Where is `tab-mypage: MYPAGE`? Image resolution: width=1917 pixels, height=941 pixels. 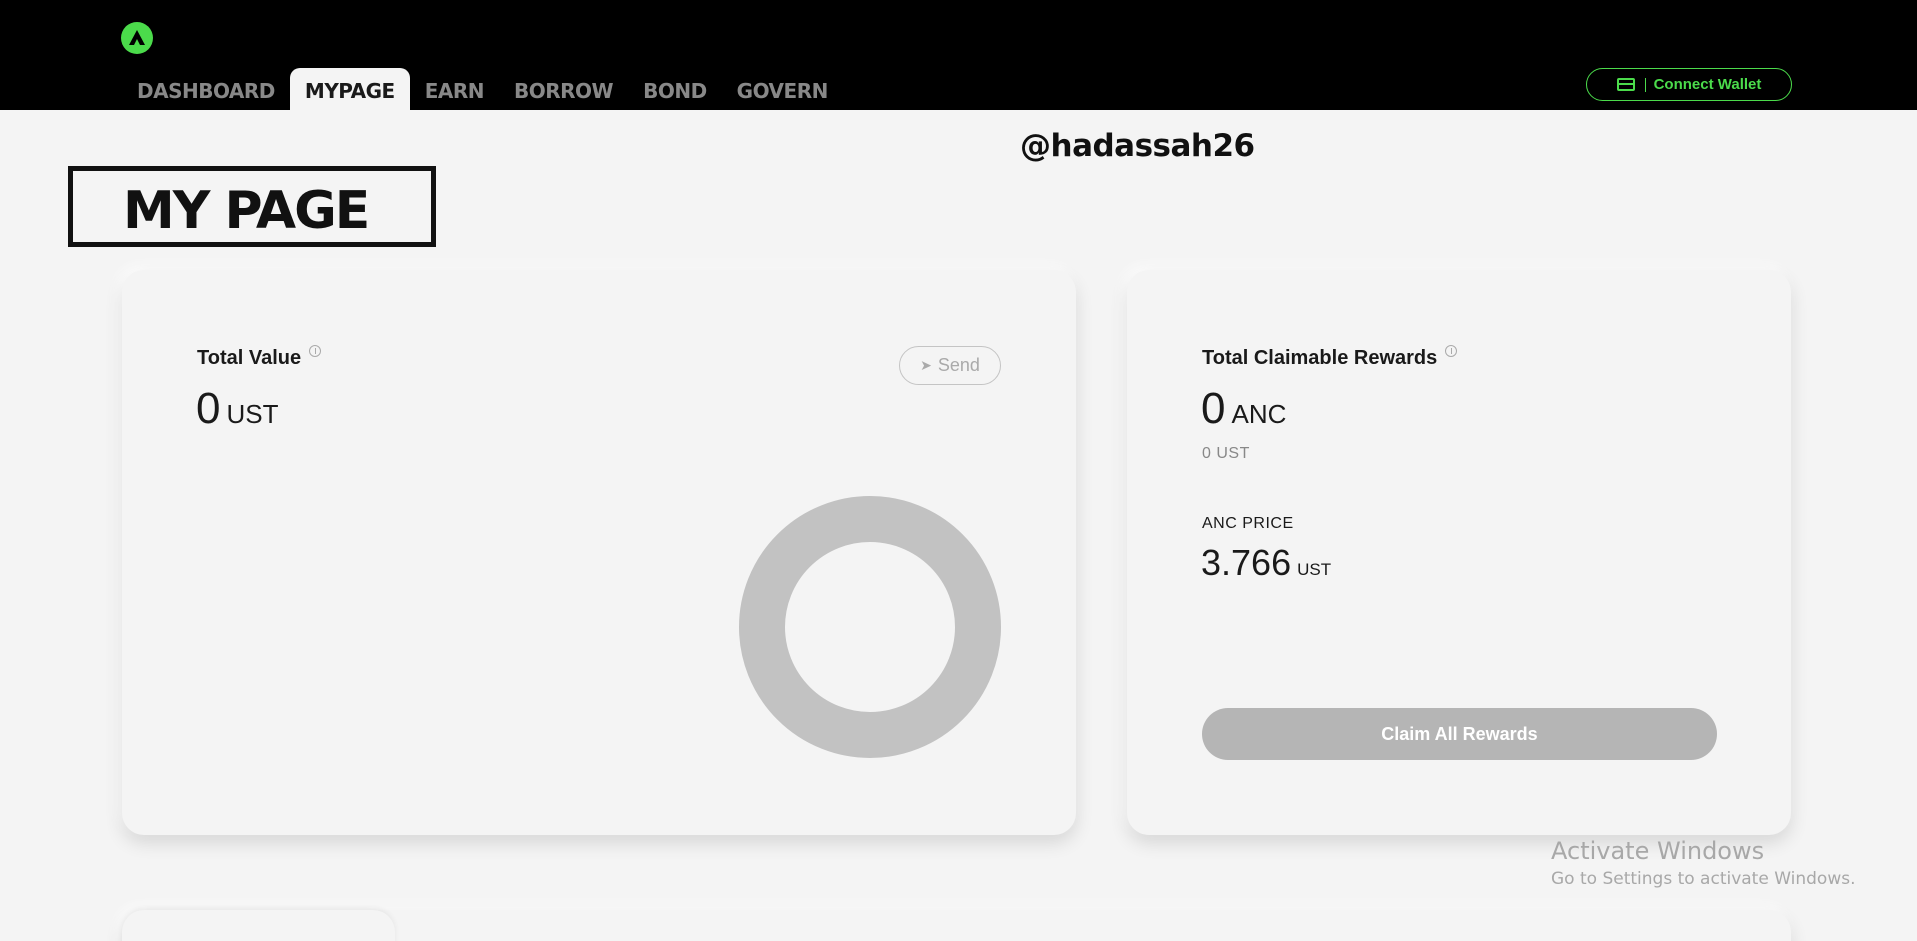
tab-mypage: MYPAGE is located at coordinates (349, 89).